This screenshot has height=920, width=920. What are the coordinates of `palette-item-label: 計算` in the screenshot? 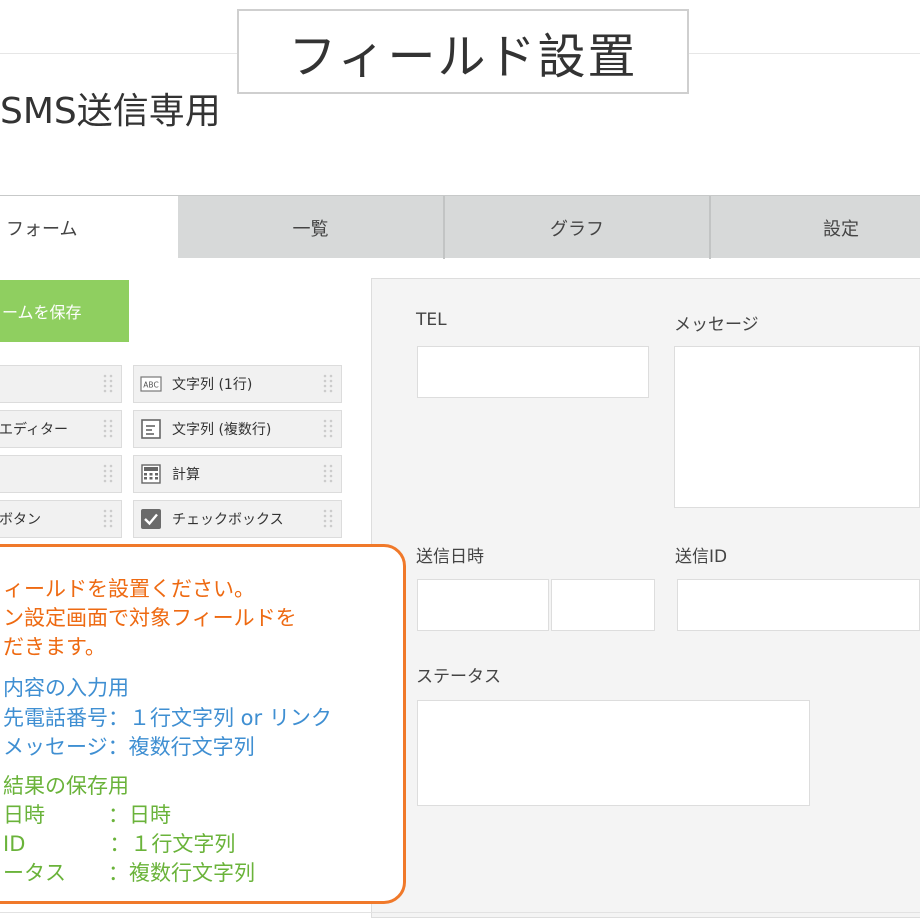 It's located at (186, 475).